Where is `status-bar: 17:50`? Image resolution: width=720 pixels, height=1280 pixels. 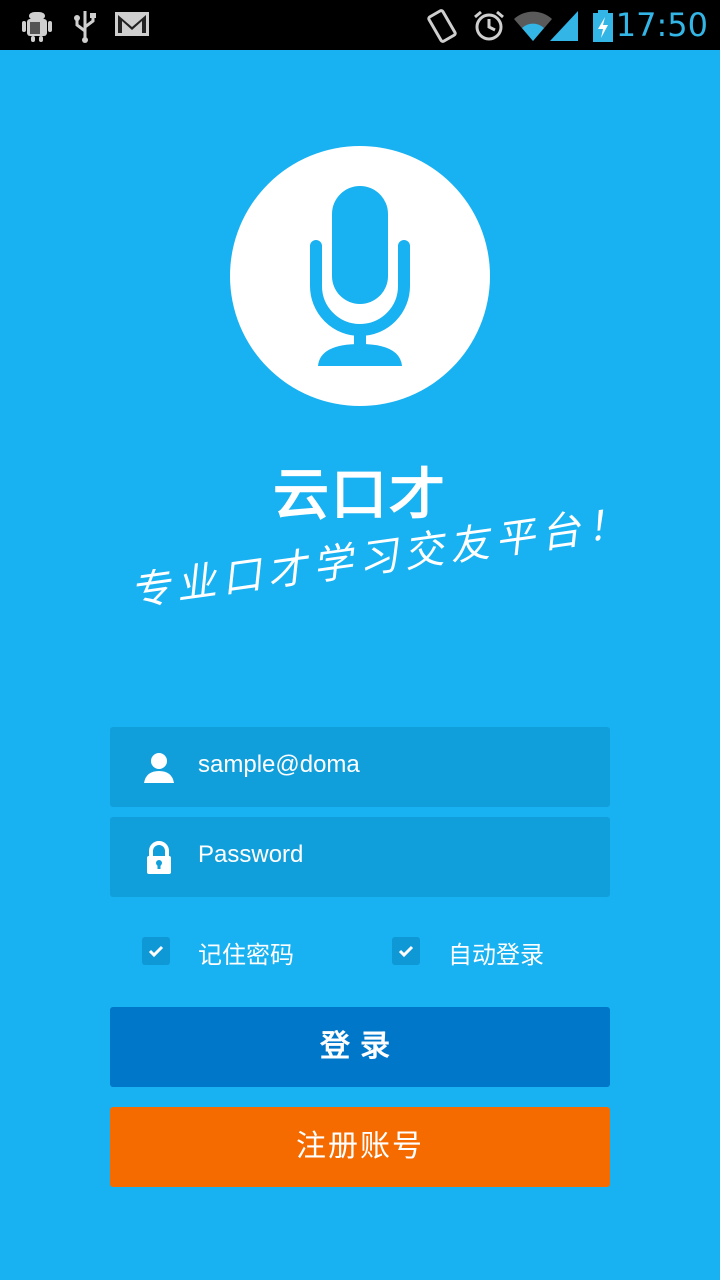
status-bar: 17:50 is located at coordinates (360, 25).